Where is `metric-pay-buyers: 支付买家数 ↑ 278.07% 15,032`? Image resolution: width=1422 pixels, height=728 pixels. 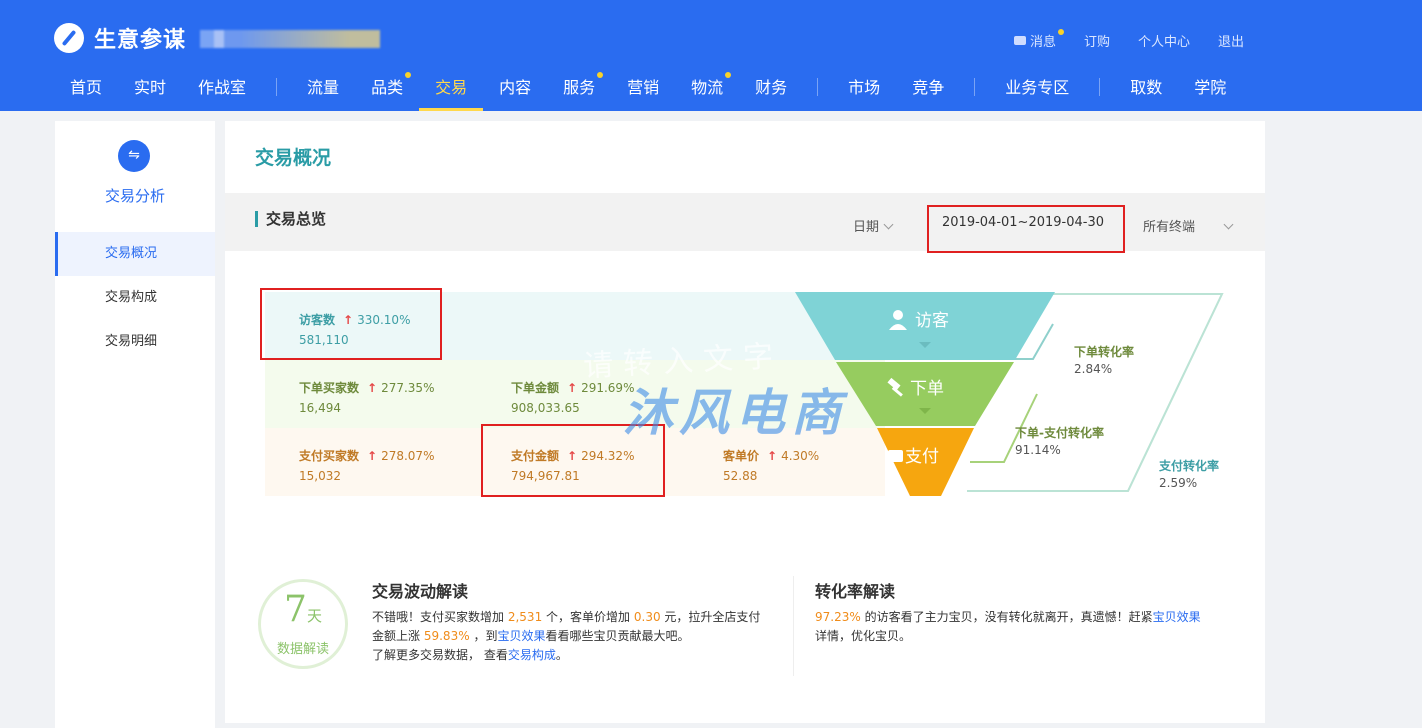
metric-pay-buyers: 支付买家数 ↑ 278.07% 15,032 is located at coordinates (366, 465).